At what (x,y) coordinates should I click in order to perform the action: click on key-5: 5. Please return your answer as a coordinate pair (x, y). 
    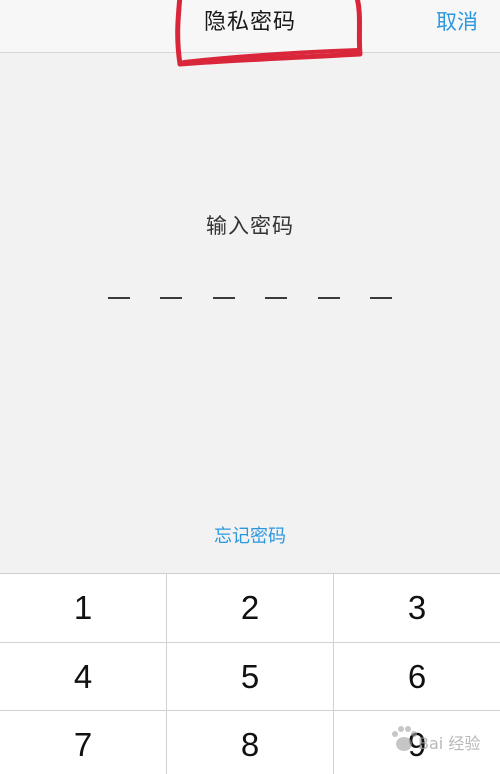
    Looking at the image, I should click on (250, 677).